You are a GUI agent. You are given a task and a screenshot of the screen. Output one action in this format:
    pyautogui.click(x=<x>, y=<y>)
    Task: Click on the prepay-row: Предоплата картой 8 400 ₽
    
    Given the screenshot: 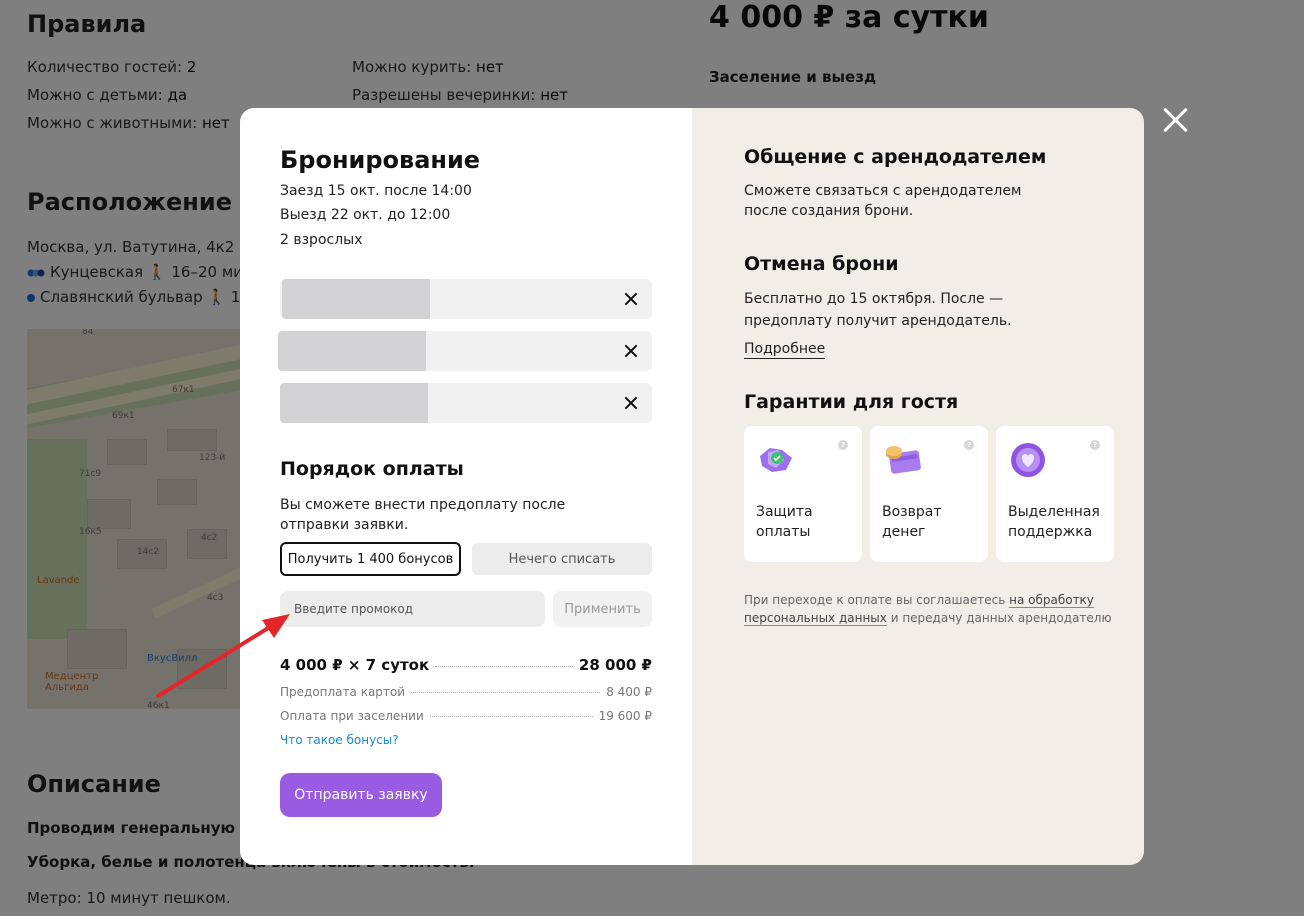 What is the action you would take?
    pyautogui.click(x=466, y=692)
    